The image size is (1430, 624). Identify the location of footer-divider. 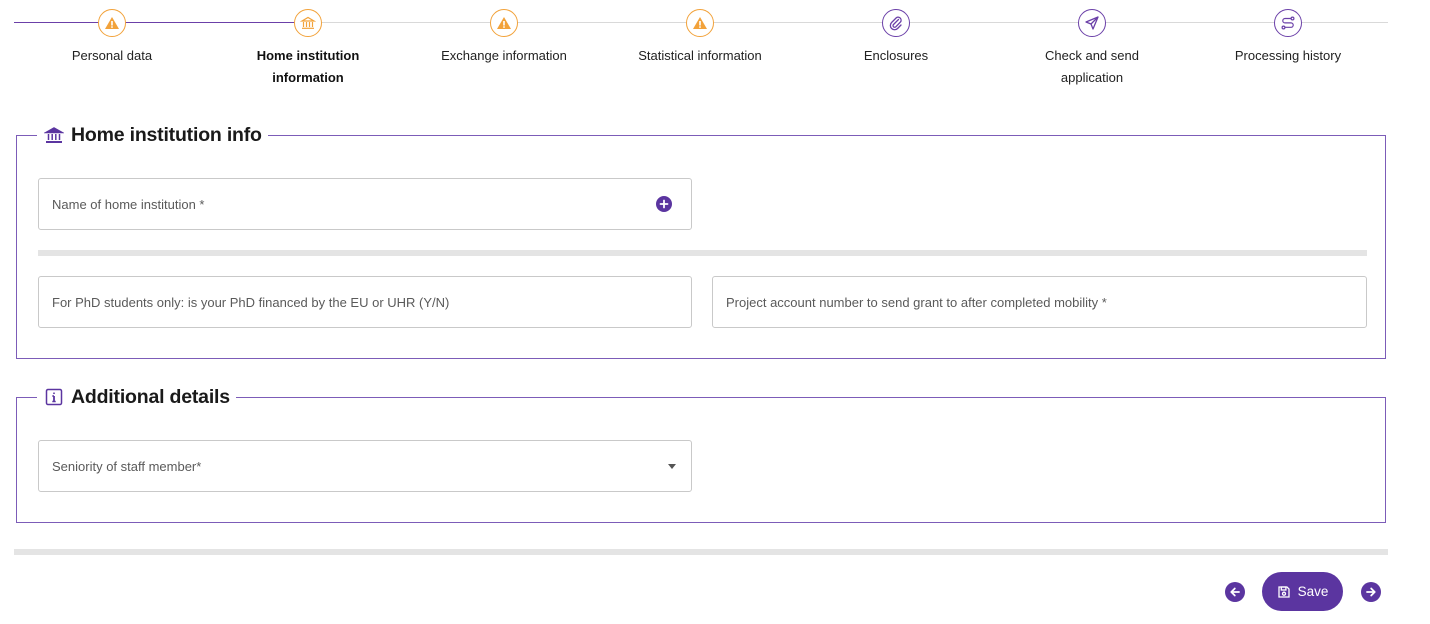
(701, 552).